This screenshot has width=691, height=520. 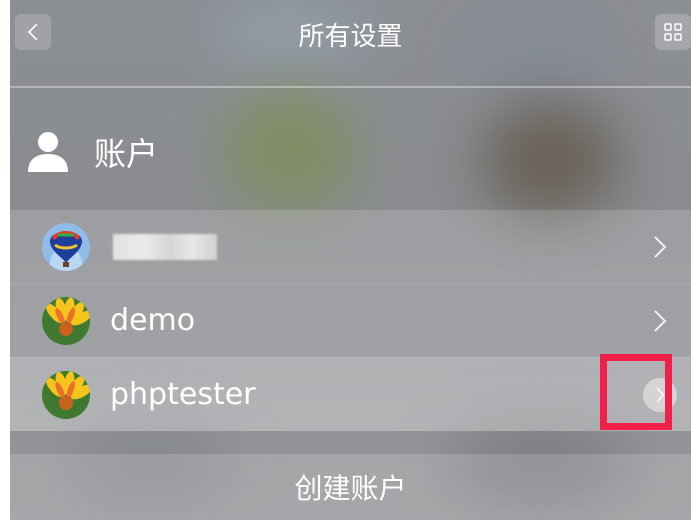 What do you see at coordinates (350, 394) in the screenshot?
I see `account-row-phptester: phptester` at bounding box center [350, 394].